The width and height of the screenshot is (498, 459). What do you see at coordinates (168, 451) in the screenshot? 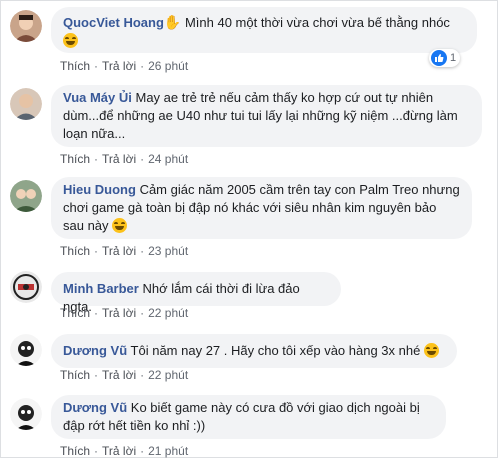
I see `timestamp: 21 phút` at bounding box center [168, 451].